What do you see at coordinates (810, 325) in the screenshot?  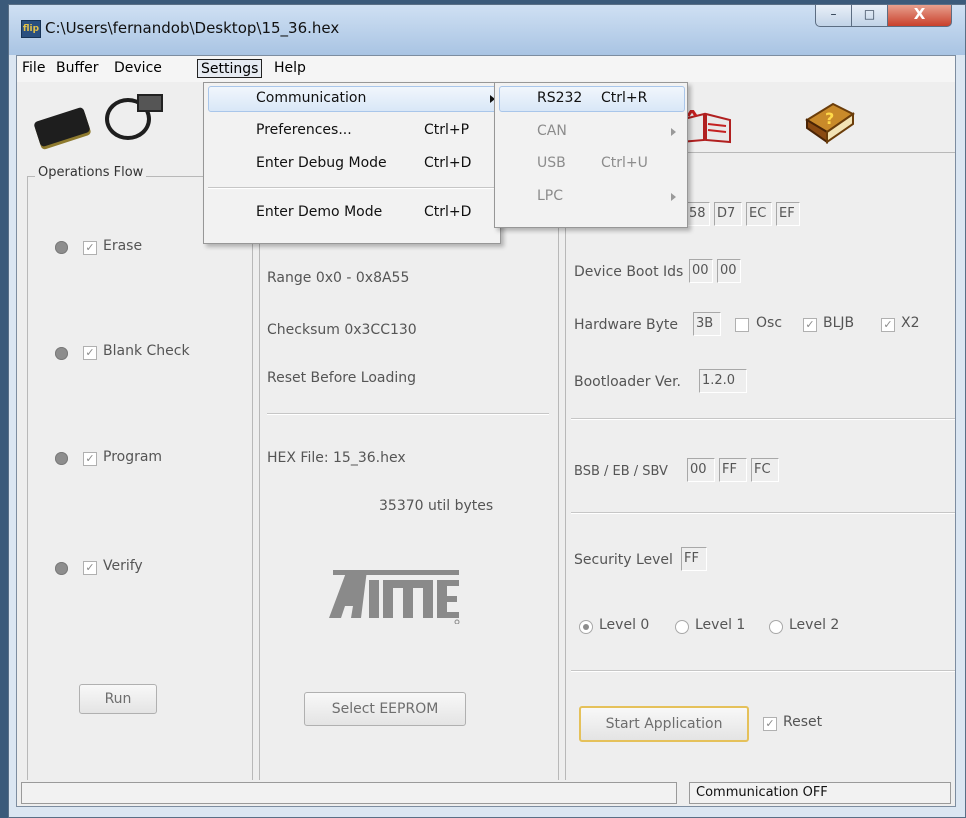 I see `bljb-checkbox: ✓` at bounding box center [810, 325].